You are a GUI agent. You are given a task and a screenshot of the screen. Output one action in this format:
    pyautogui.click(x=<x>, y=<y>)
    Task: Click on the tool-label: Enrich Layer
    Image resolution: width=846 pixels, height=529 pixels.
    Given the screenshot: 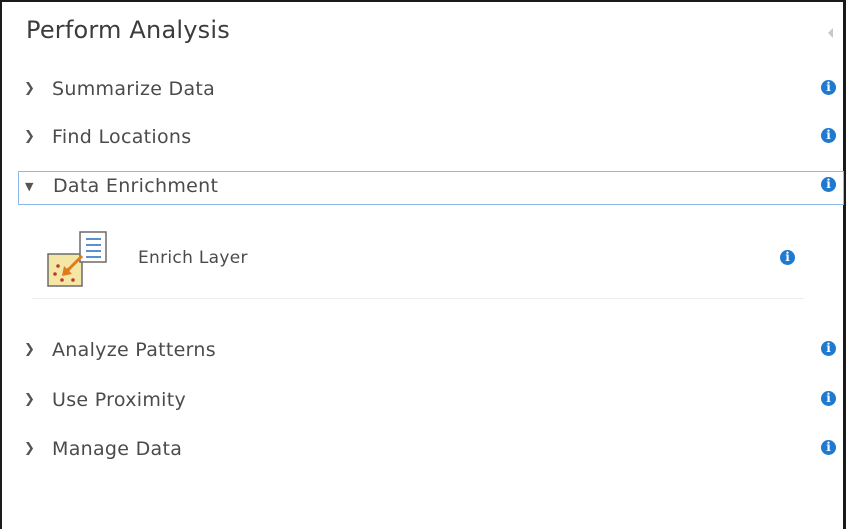 What is the action you would take?
    pyautogui.click(x=193, y=258)
    